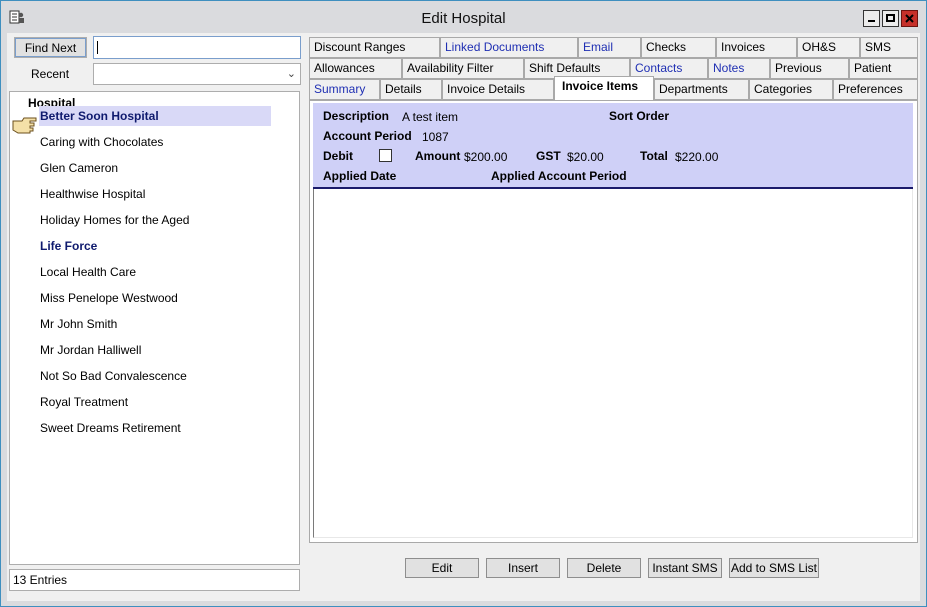 The width and height of the screenshot is (927, 607). What do you see at coordinates (155, 220) in the screenshot?
I see `list-item: Holiday Homes for the Aged` at bounding box center [155, 220].